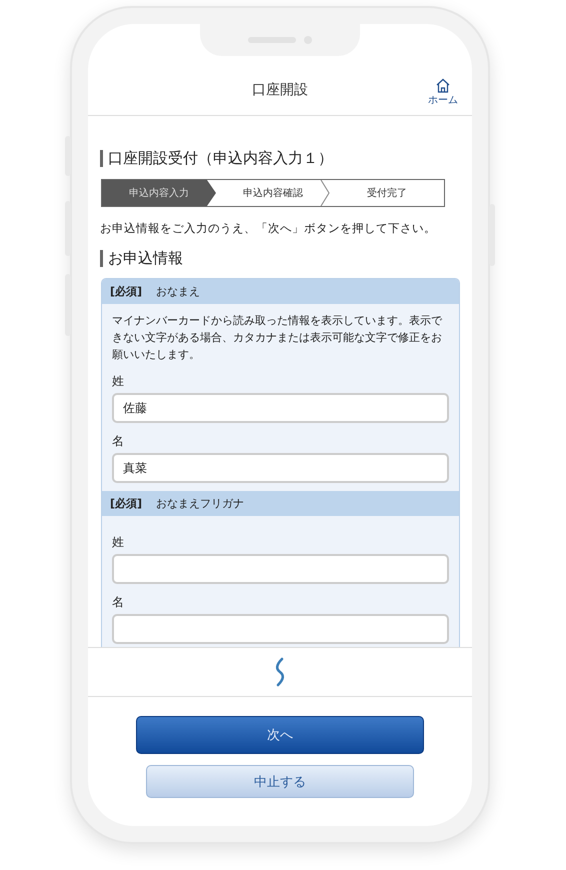 This screenshot has height=870, width=566. I want to click on input-field: 真菜, so click(280, 468).